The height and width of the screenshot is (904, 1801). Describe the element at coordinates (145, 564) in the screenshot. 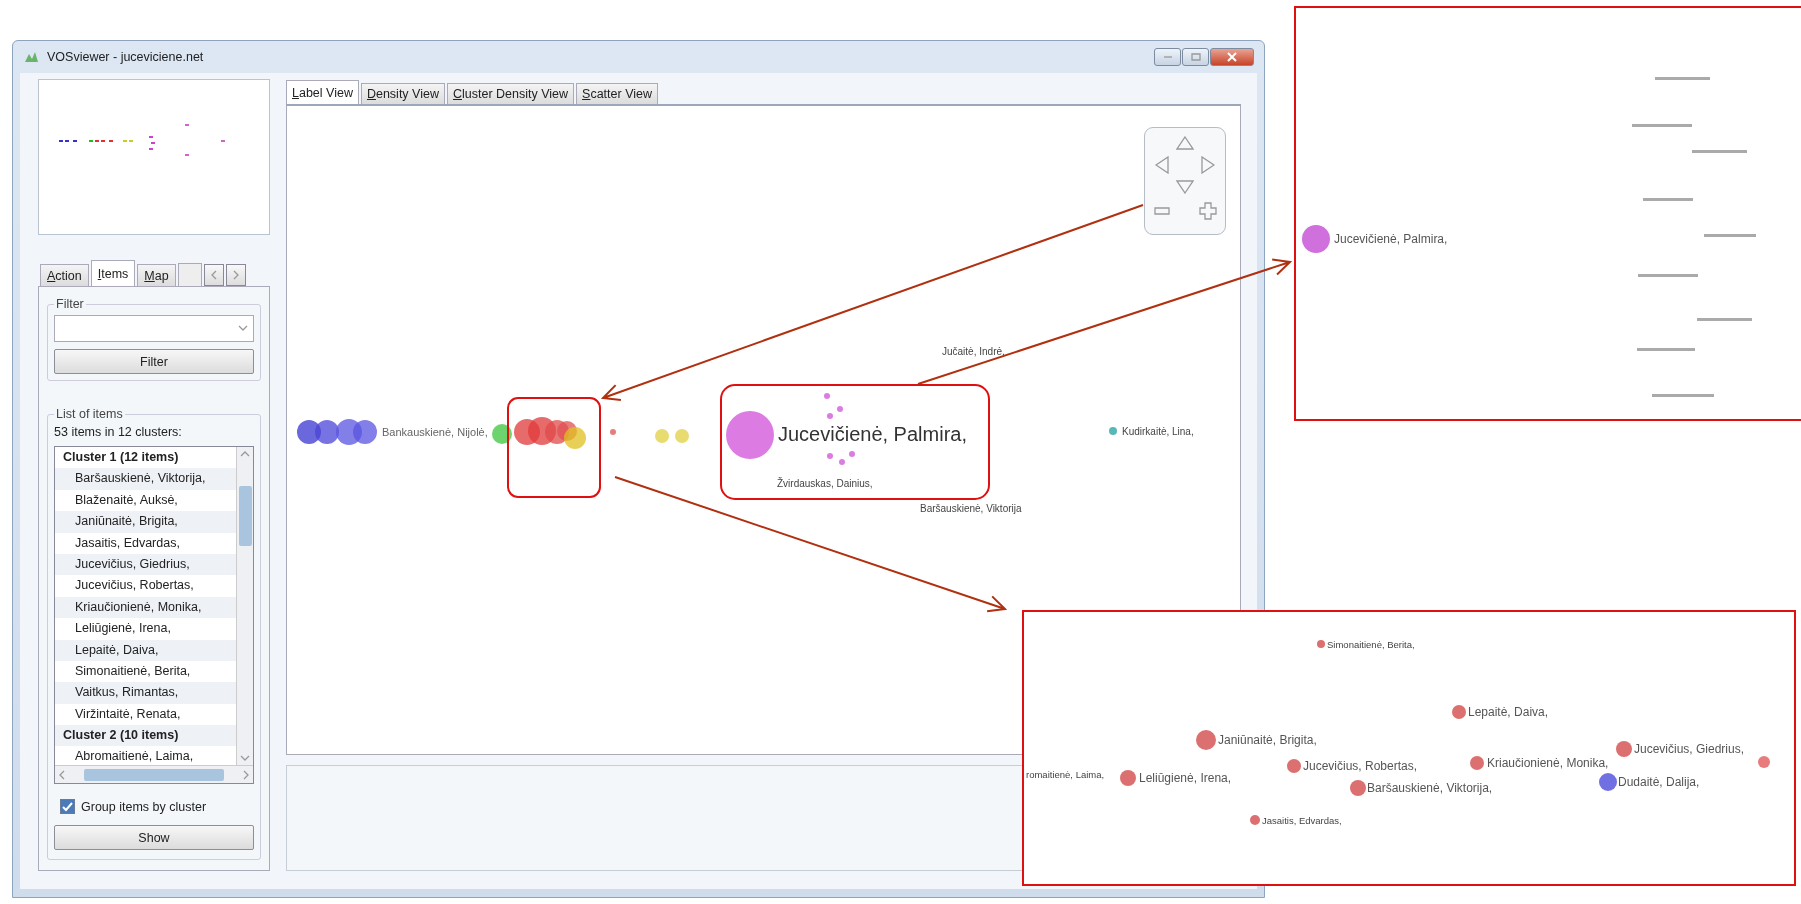

I see `list-item: Jucevičius, Giedrius,` at that location.